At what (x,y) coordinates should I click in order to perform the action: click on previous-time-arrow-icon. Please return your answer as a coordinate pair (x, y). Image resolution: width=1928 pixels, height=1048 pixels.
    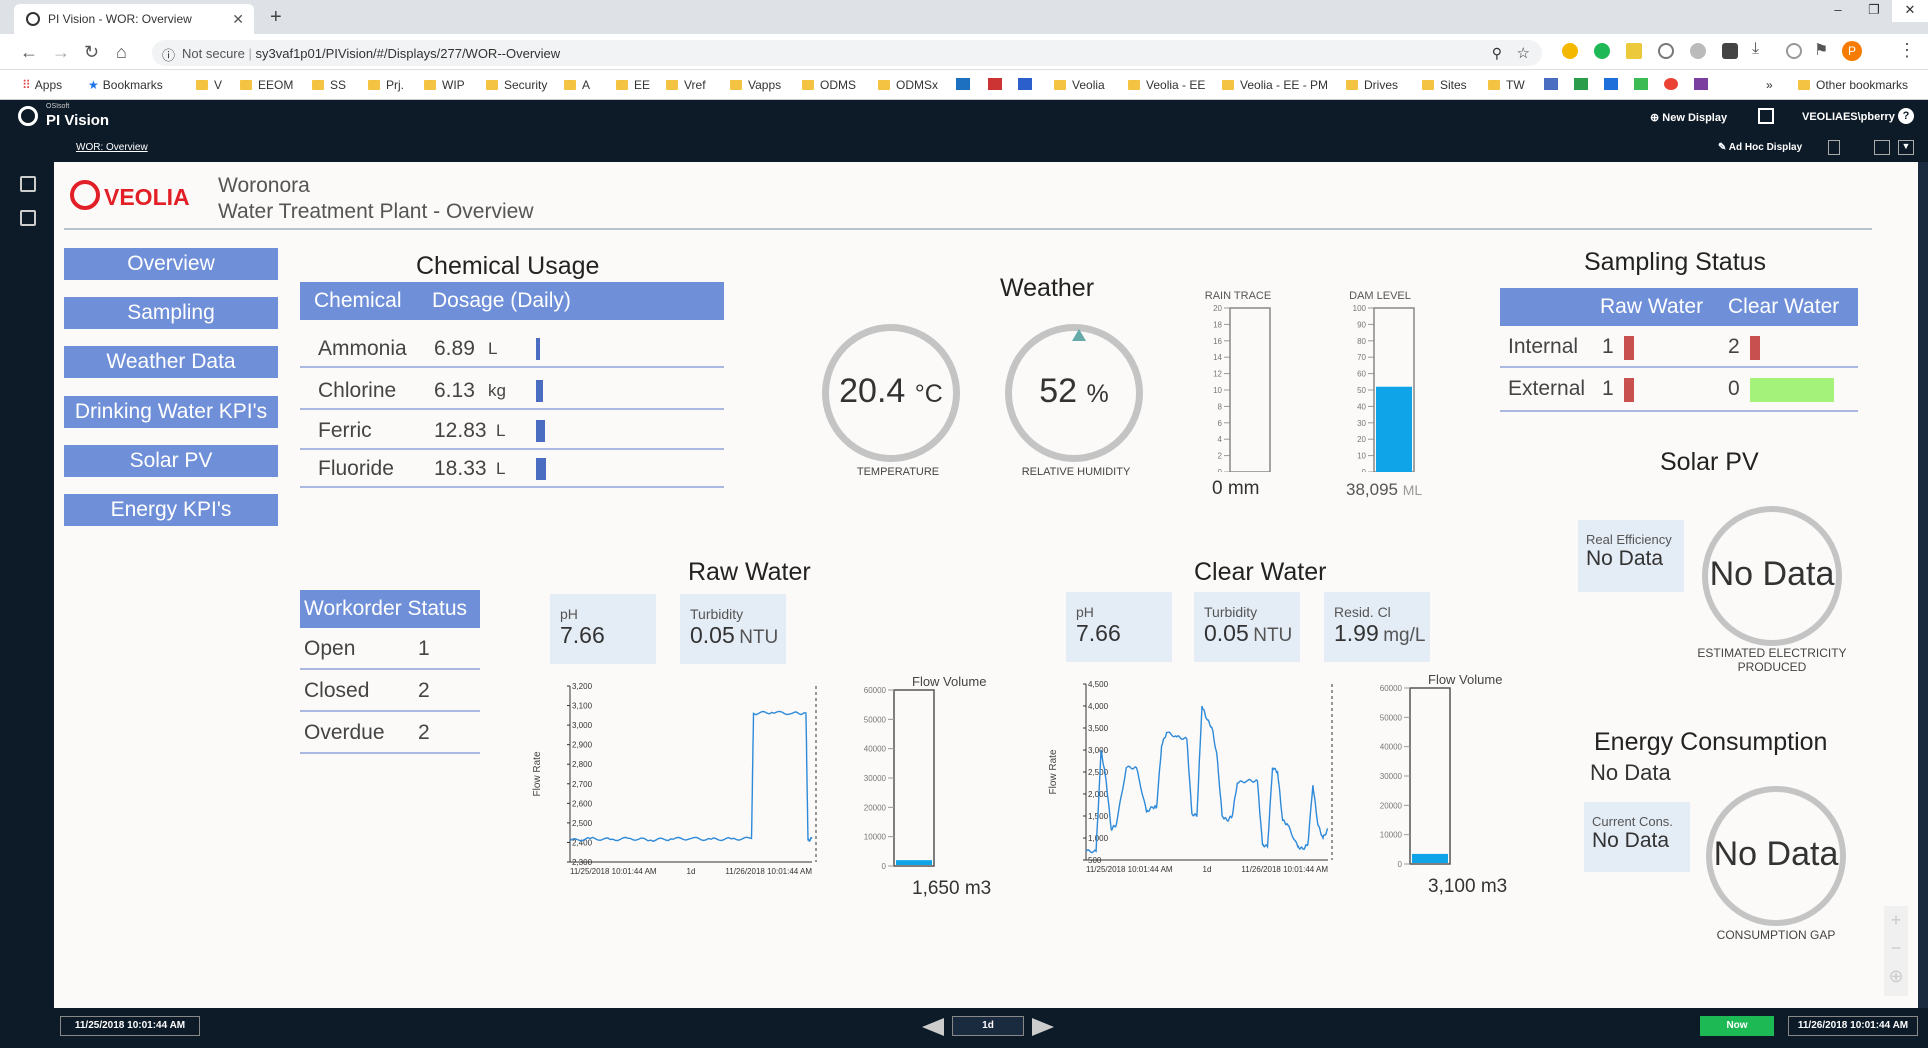
    Looking at the image, I should click on (933, 1027).